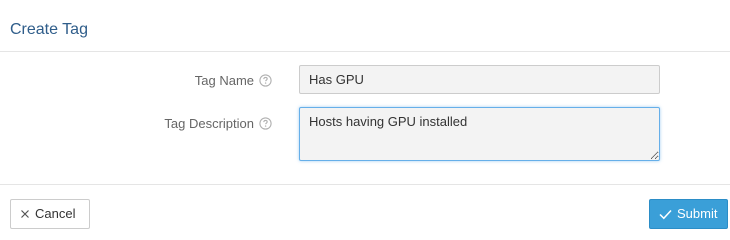  What do you see at coordinates (665, 214) in the screenshot?
I see `checkmark-icon` at bounding box center [665, 214].